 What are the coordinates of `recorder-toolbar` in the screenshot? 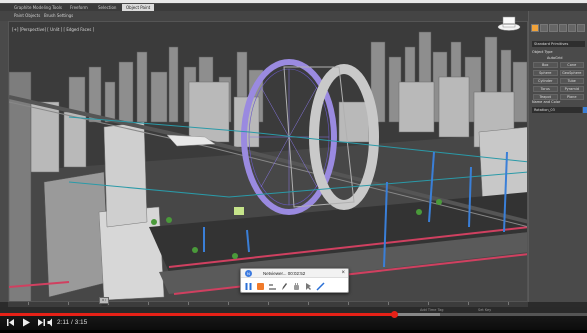 It's located at (284, 286).